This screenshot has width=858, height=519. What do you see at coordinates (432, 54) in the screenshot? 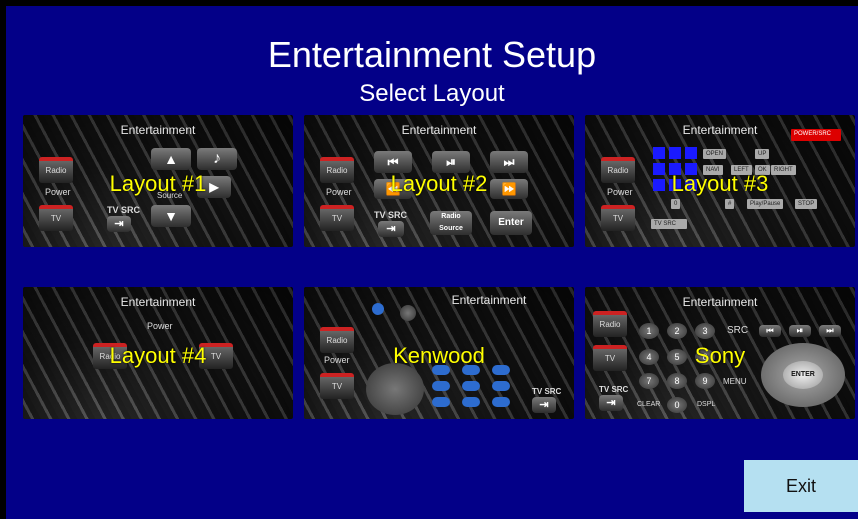
I see `page-title: Entertainment Setup` at bounding box center [432, 54].